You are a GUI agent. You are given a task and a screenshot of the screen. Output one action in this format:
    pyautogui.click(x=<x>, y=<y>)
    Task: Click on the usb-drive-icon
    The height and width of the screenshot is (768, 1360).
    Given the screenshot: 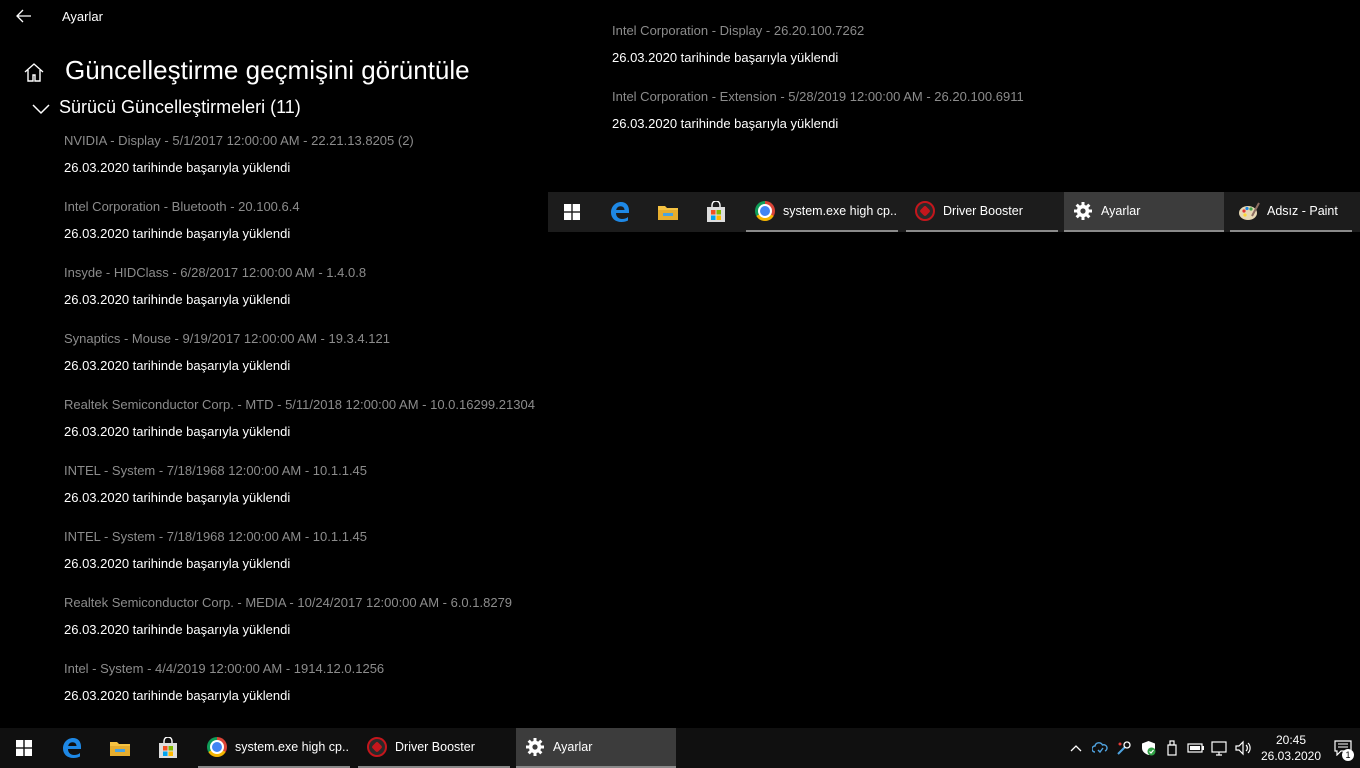 What is the action you would take?
    pyautogui.click(x=1172, y=748)
    